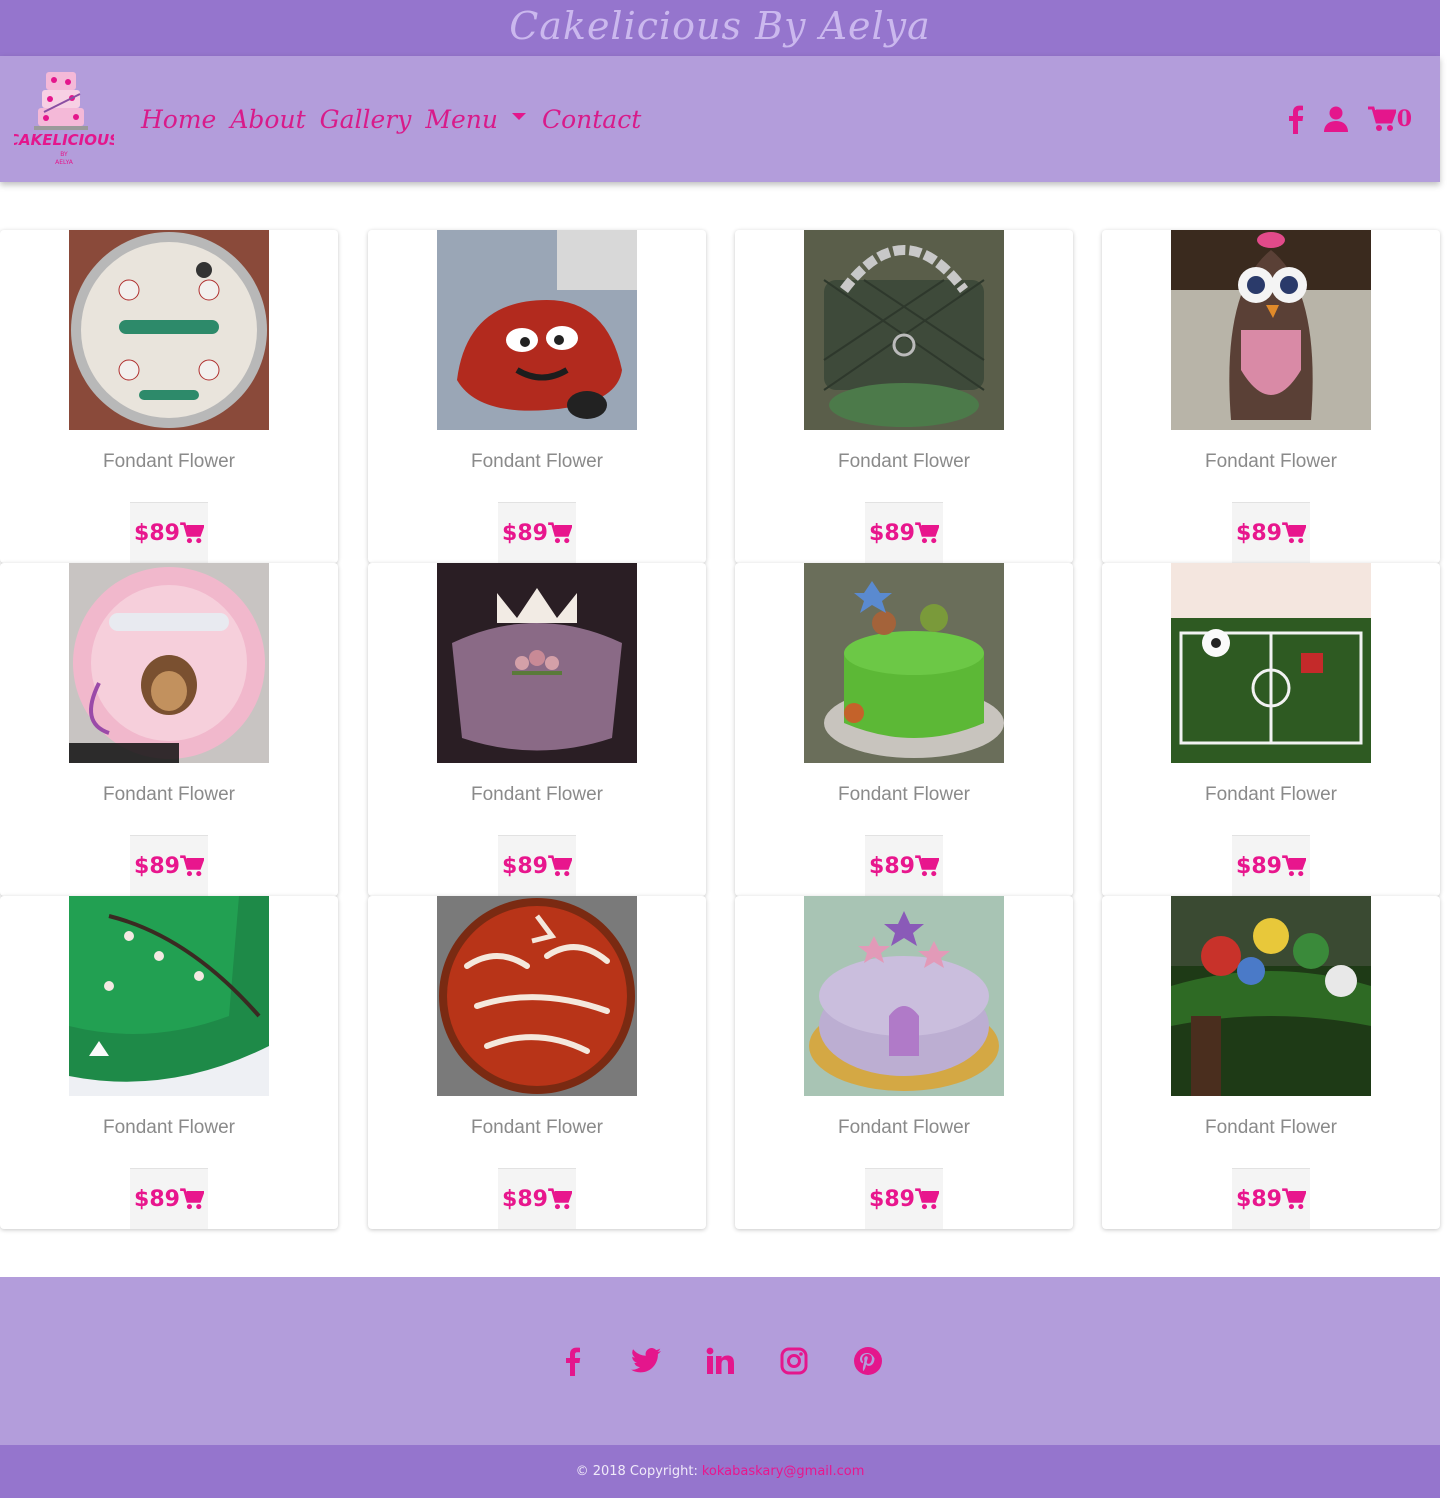  I want to click on svg-text: CAKELICIOUS, so click(64, 140).